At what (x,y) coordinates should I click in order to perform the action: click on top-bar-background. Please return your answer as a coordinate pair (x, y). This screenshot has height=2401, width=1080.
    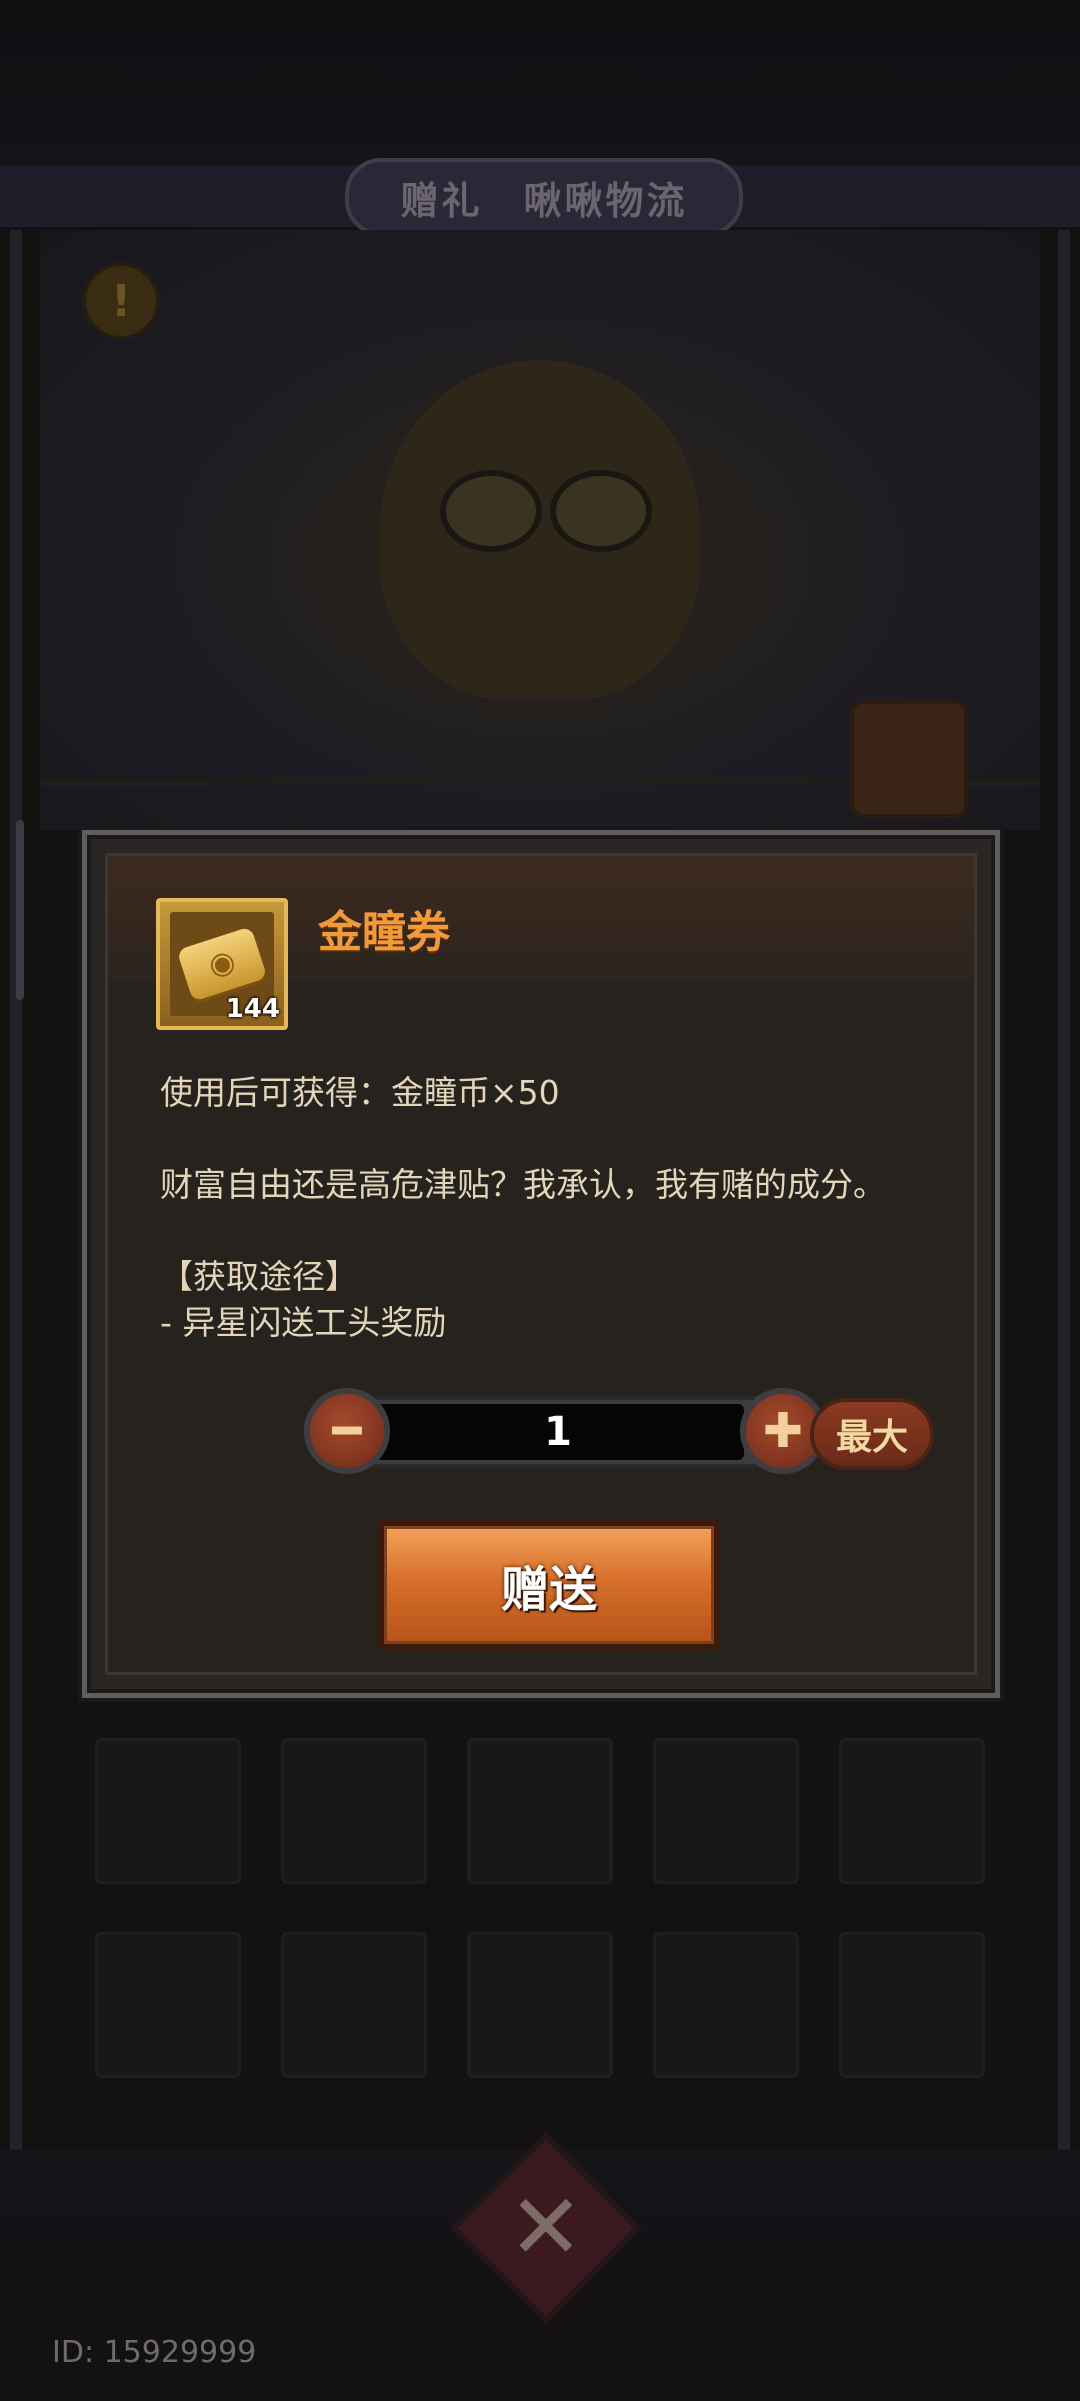
    Looking at the image, I should click on (540, 85).